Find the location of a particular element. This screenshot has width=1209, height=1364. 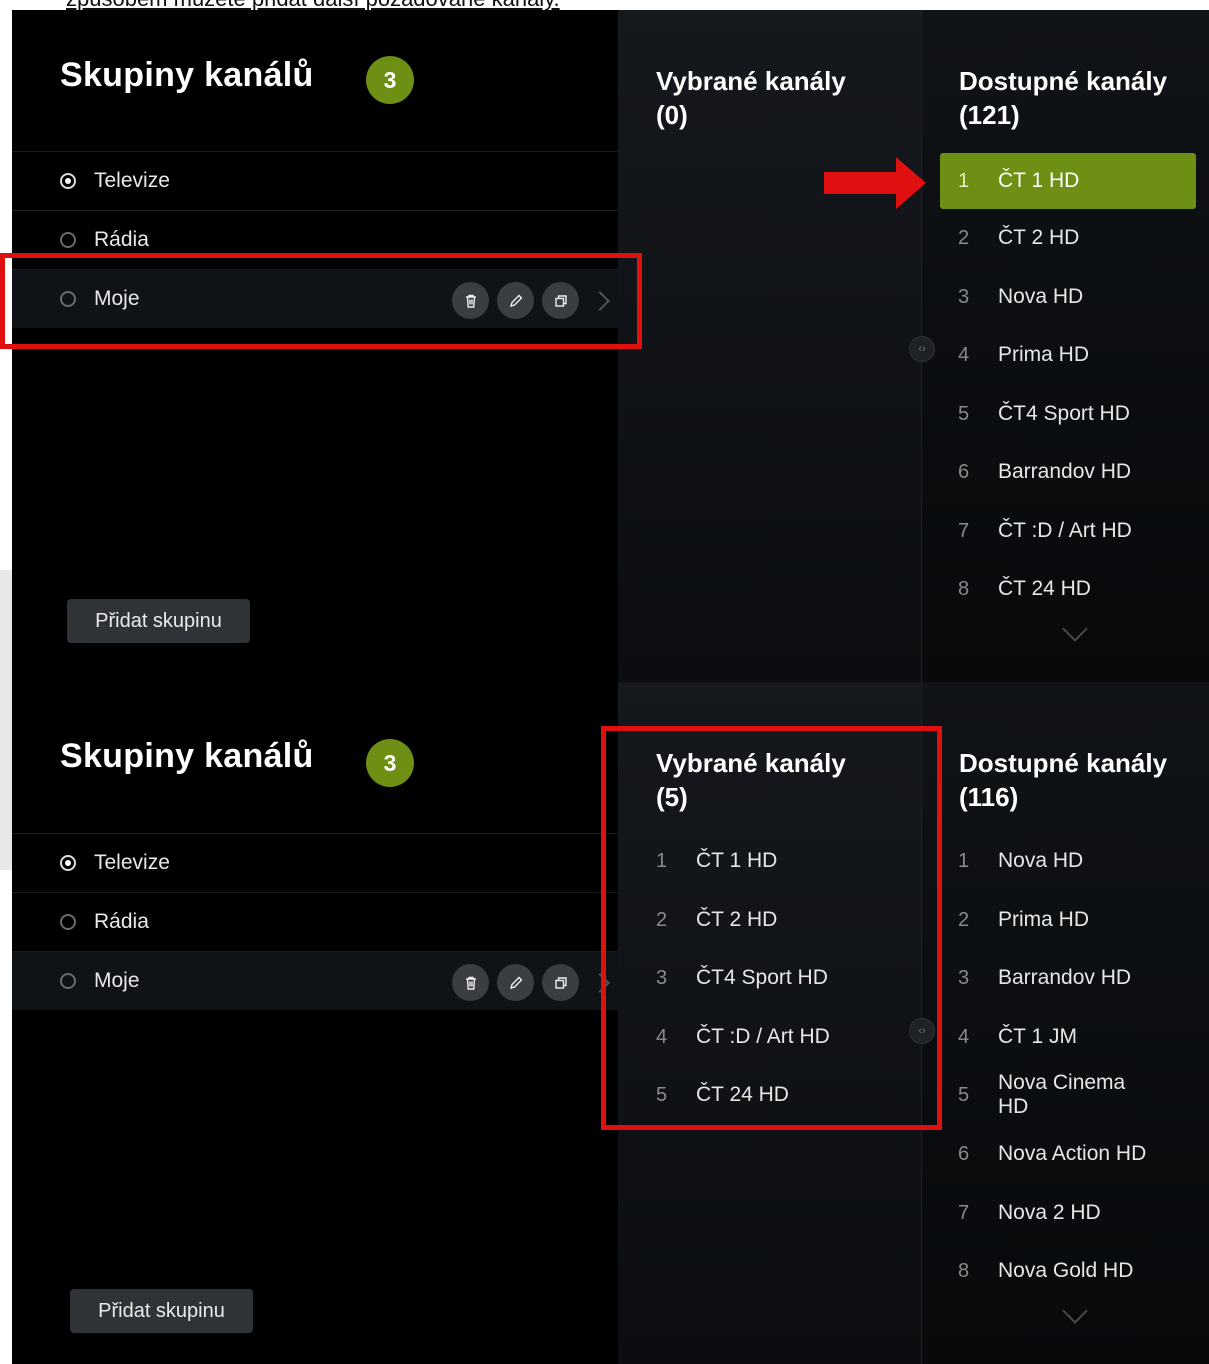

available-channel-row: 6 Nova Action HD is located at coordinates (1052, 1154).